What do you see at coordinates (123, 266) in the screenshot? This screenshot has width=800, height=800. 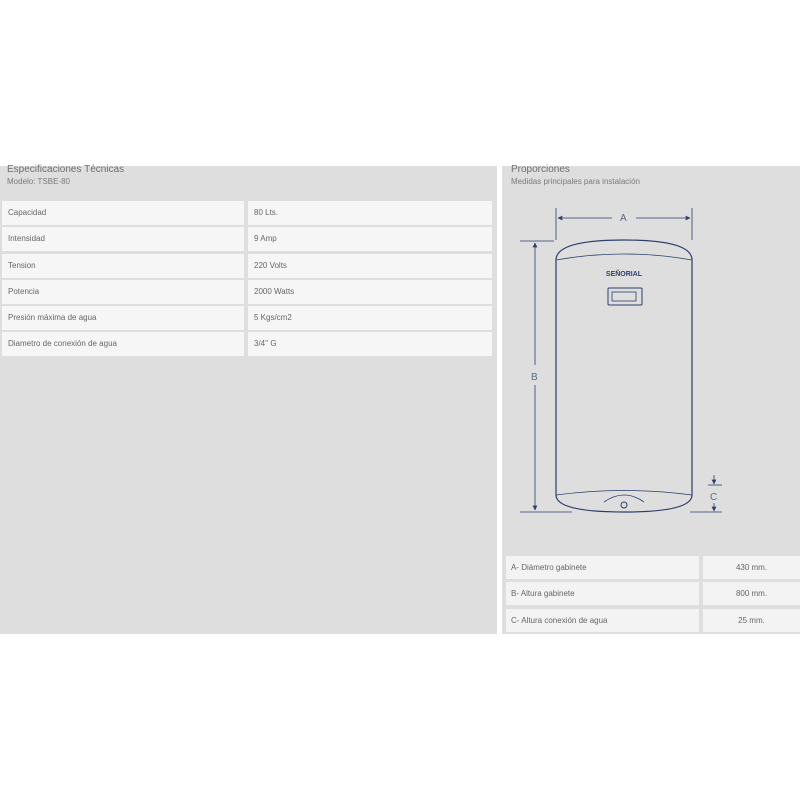 I see `spec-label: Tension` at bounding box center [123, 266].